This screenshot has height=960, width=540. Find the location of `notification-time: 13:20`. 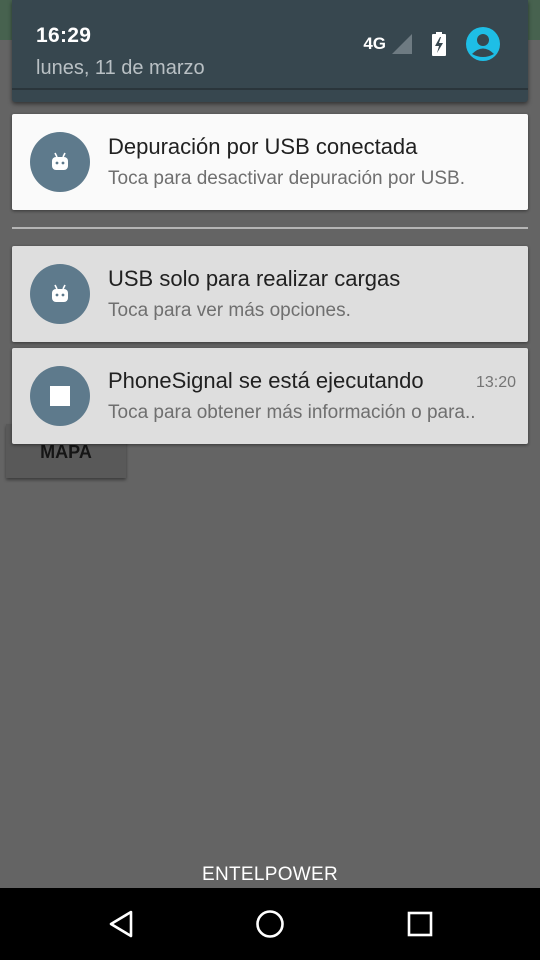

notification-time: 13:20 is located at coordinates (495, 382).